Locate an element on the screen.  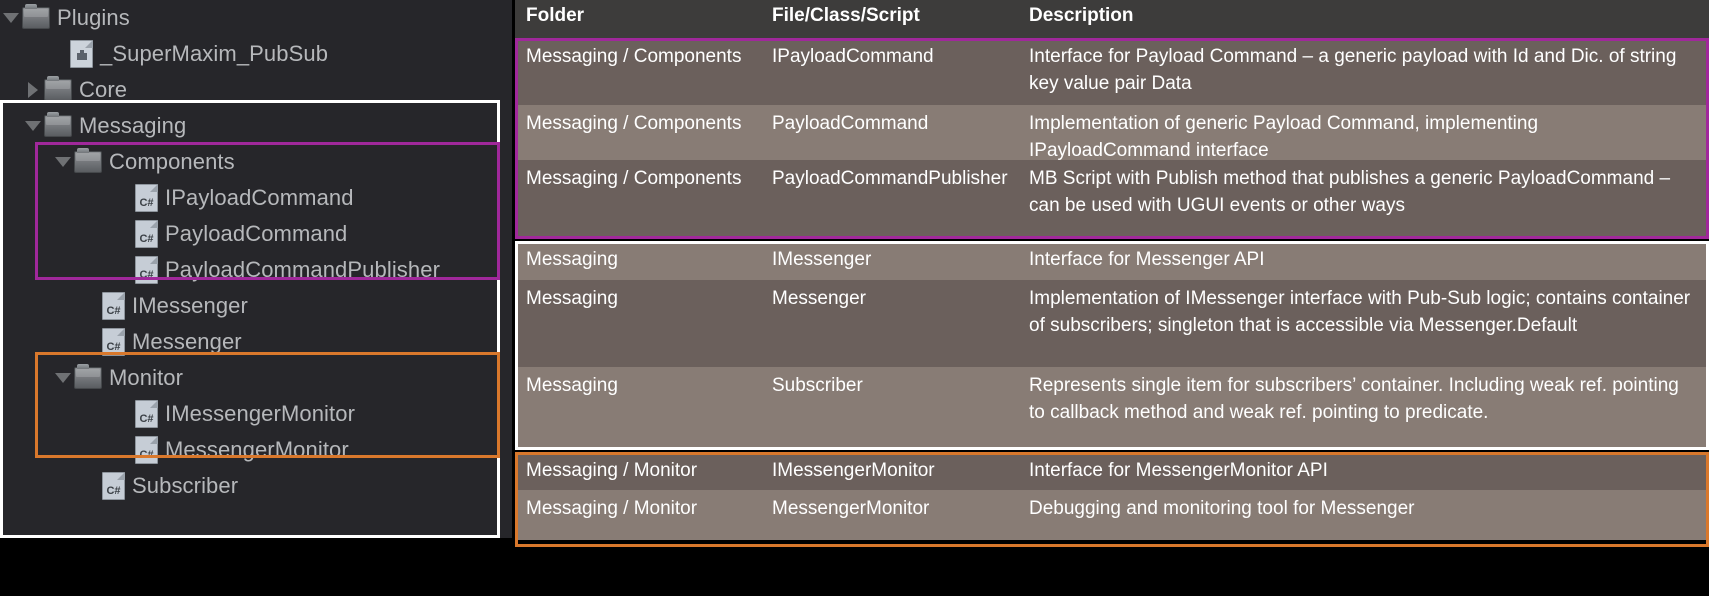
tree-item-label: MessengerMonitor is located at coordinates (257, 449).